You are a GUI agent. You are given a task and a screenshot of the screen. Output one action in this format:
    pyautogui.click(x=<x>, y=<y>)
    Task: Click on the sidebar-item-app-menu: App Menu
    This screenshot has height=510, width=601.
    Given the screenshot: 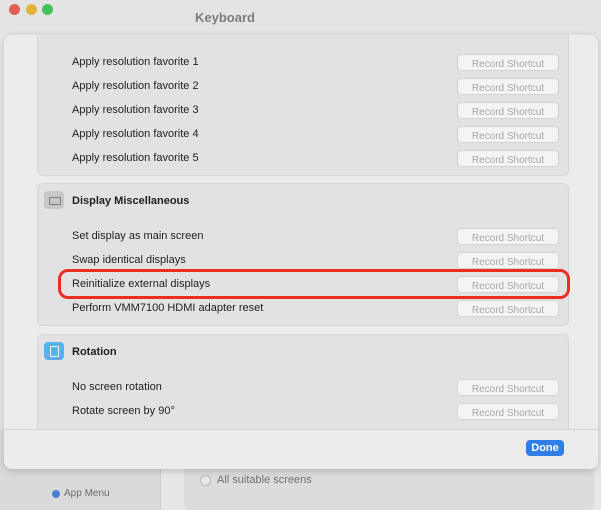 What is the action you would take?
    pyautogui.click(x=81, y=493)
    